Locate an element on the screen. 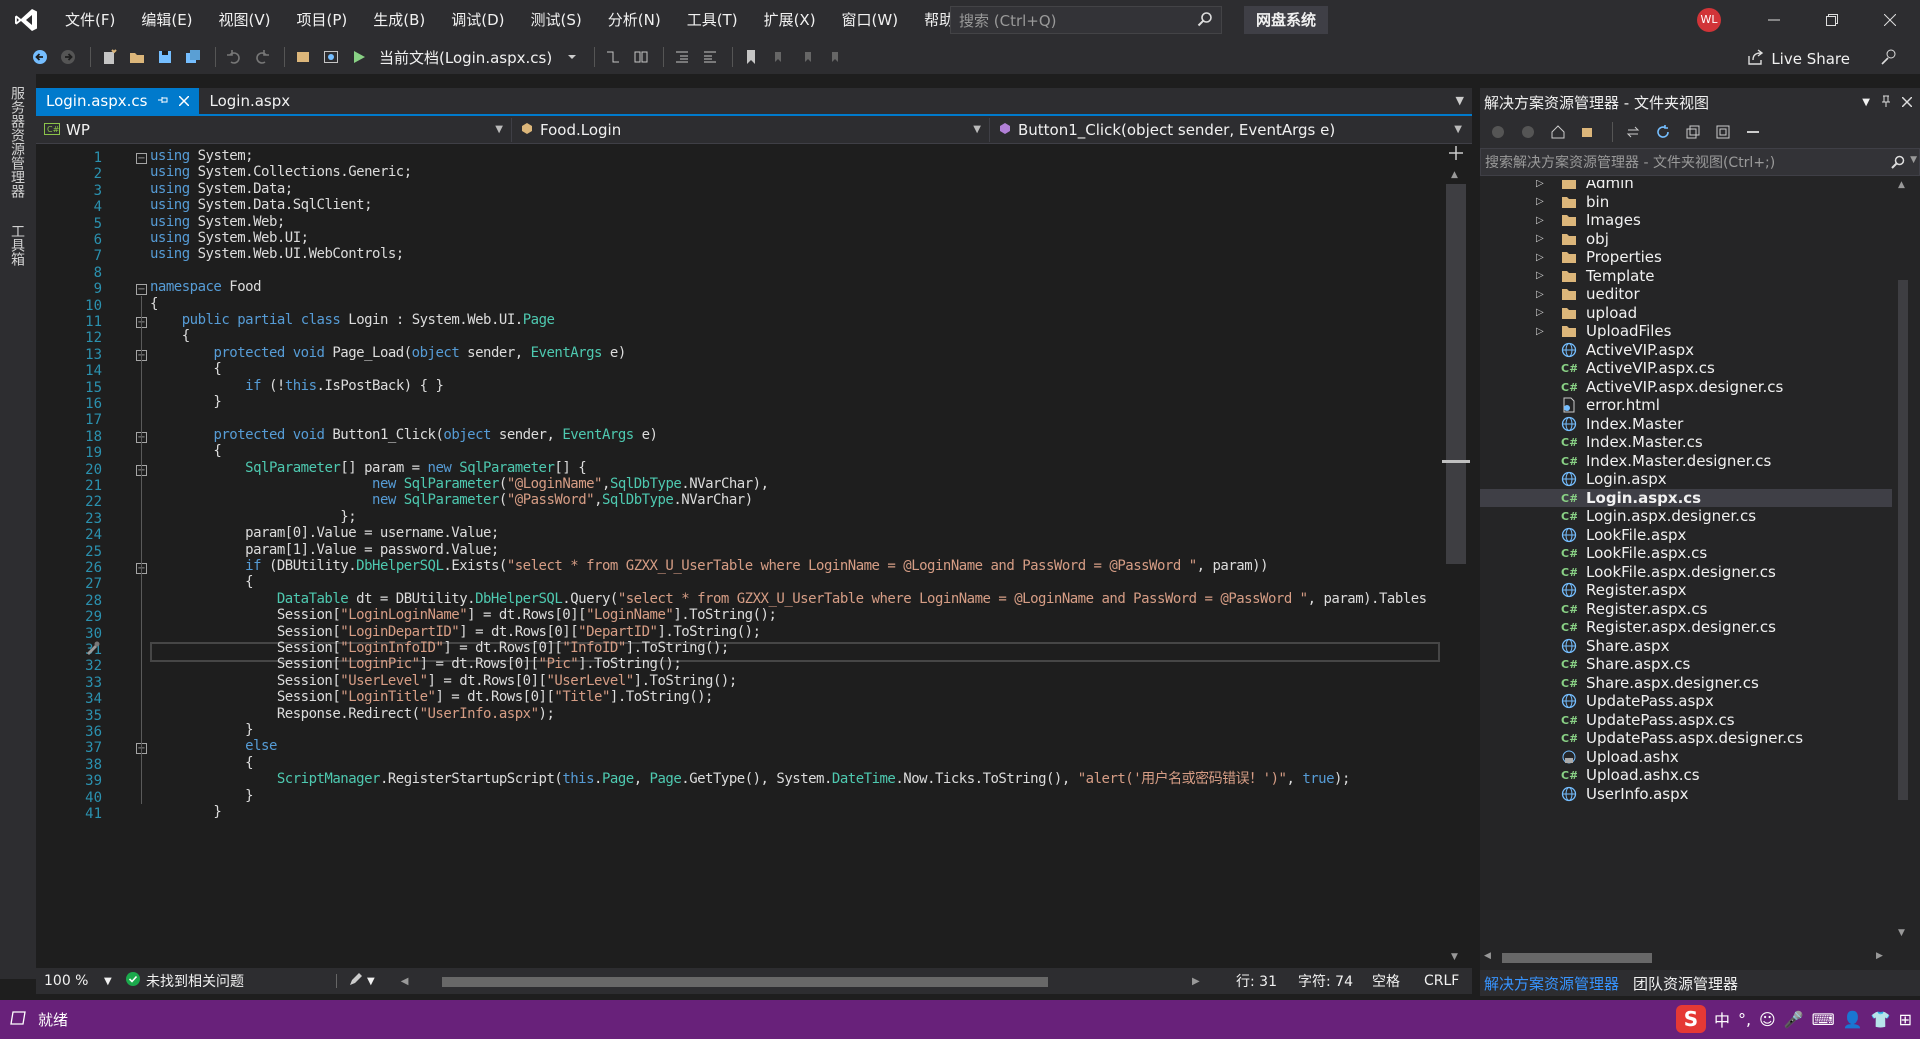  menu-item: 窗口(W) is located at coordinates (870, 20).